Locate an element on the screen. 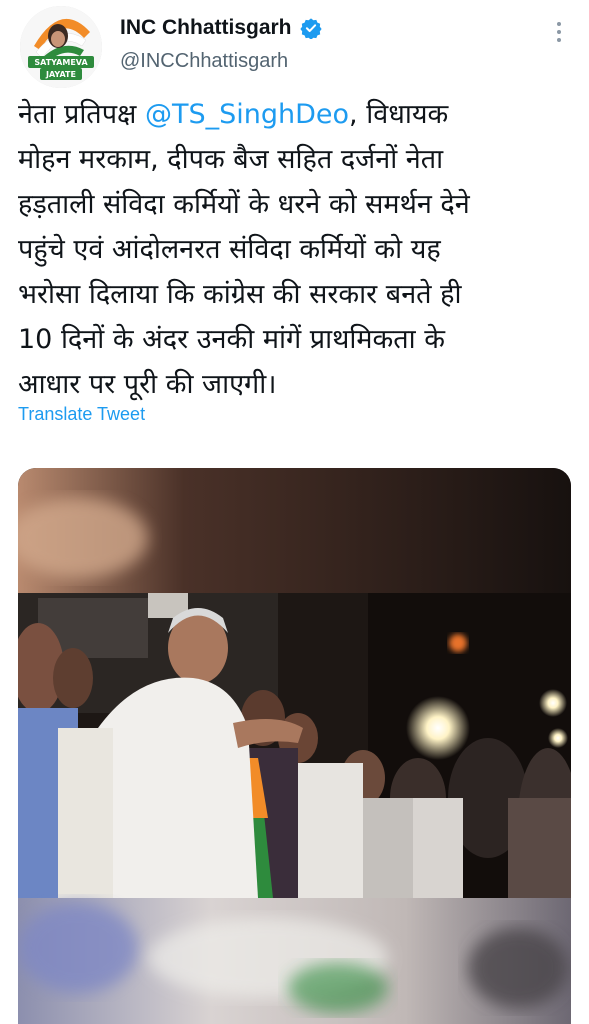 Image resolution: width=589 pixels, height=1024 pixels. account-handle: @INCChhattisgarh is located at coordinates (204, 61).